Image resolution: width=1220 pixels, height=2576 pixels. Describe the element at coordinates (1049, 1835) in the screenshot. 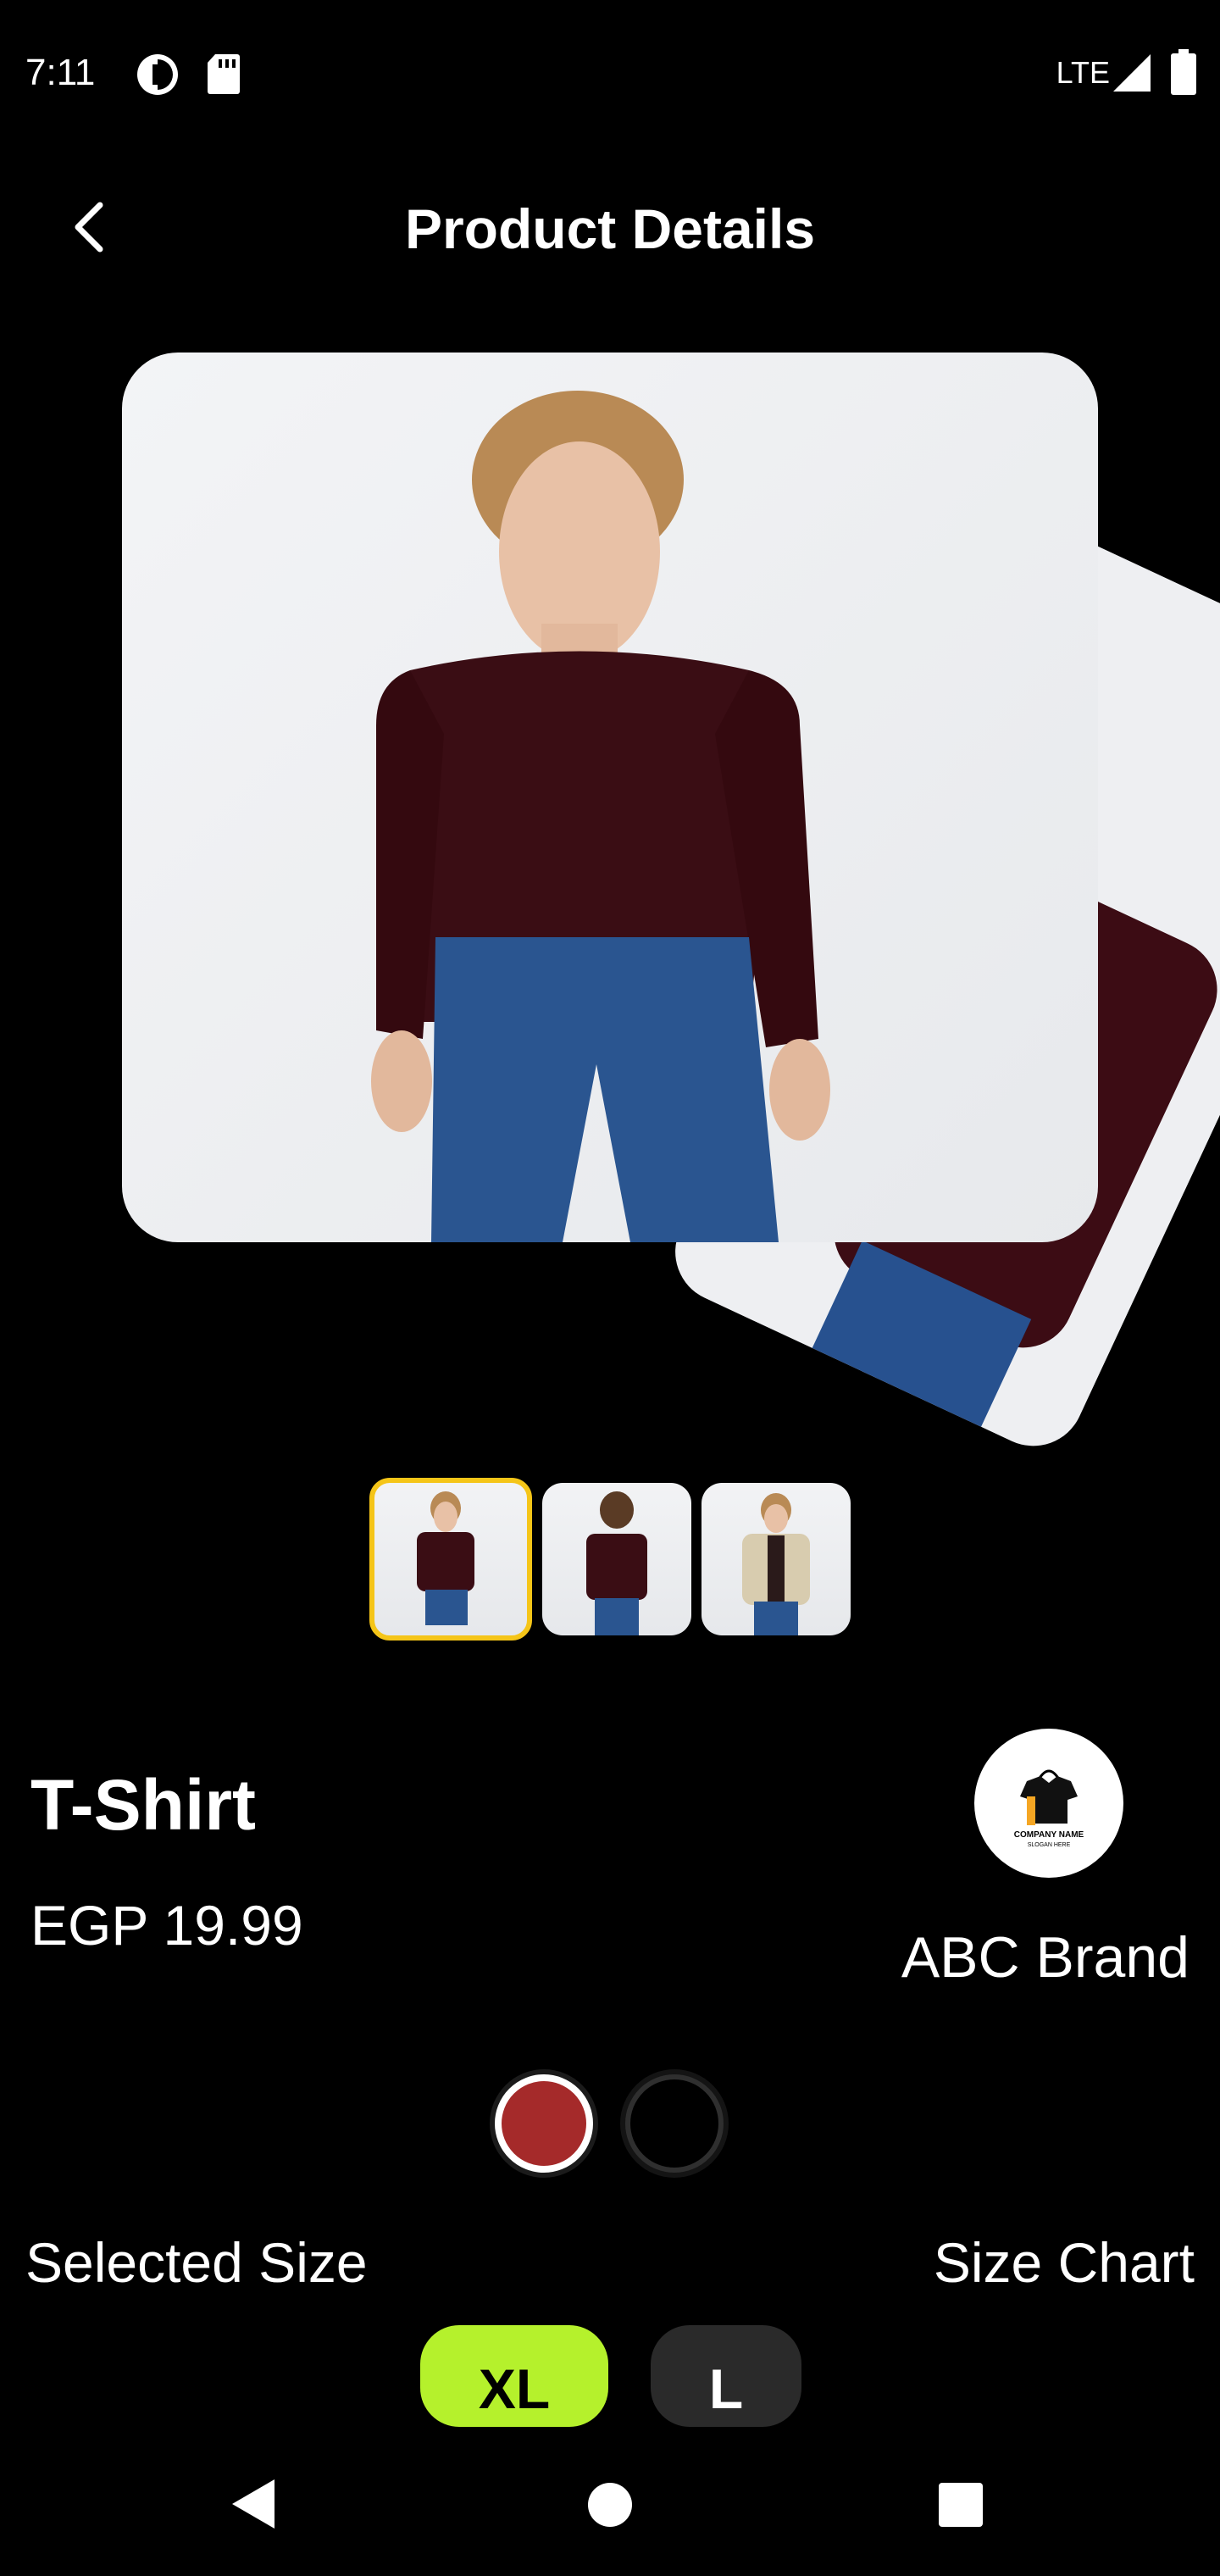

I see `brand-logo-text: COMPANY NAME` at that location.